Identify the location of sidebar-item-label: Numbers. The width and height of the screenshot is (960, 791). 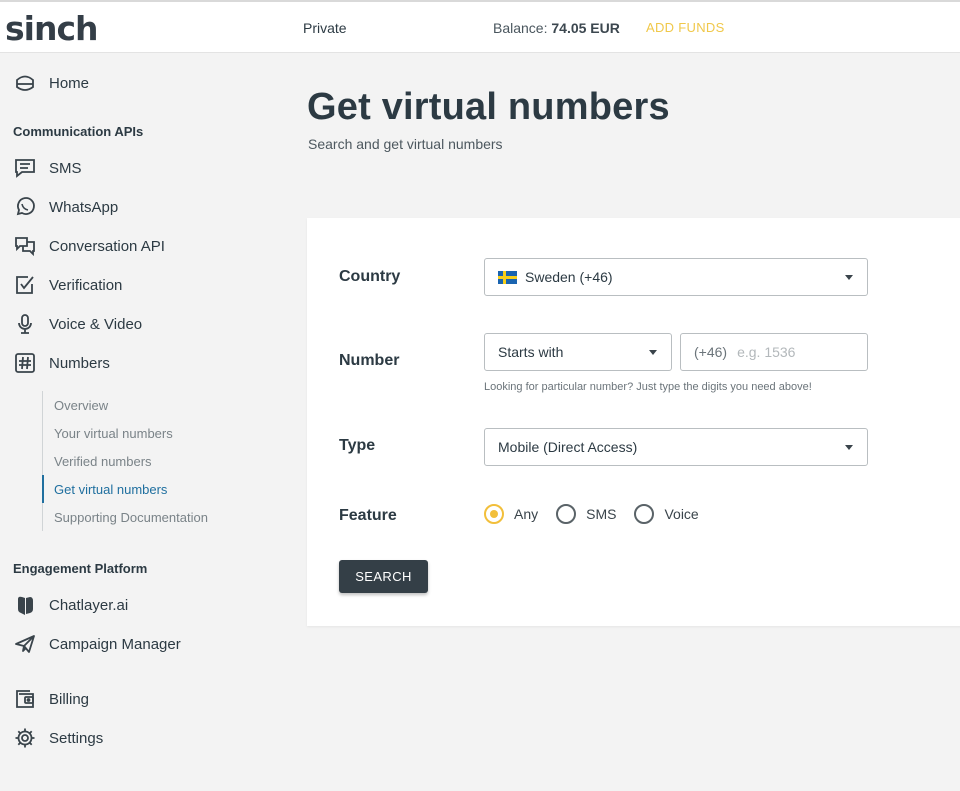
(79, 363).